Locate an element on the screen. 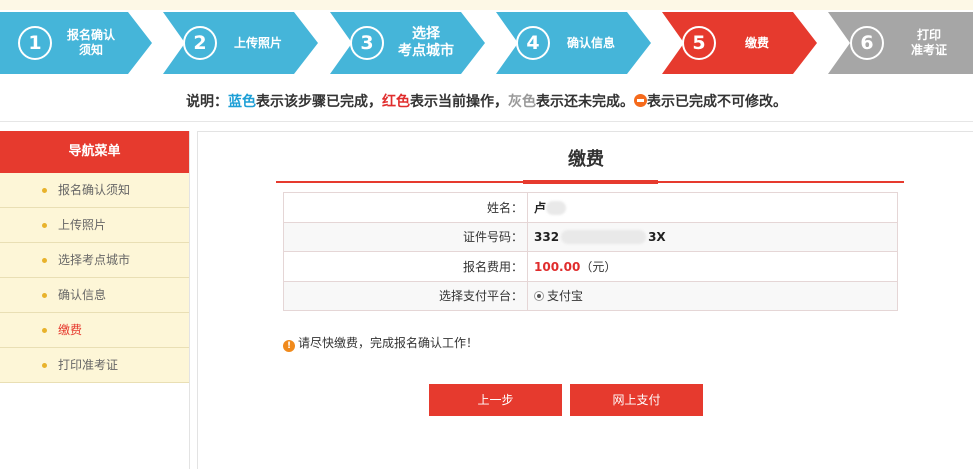  step-1: 1 报名确认 须知 is located at coordinates (76, 43).